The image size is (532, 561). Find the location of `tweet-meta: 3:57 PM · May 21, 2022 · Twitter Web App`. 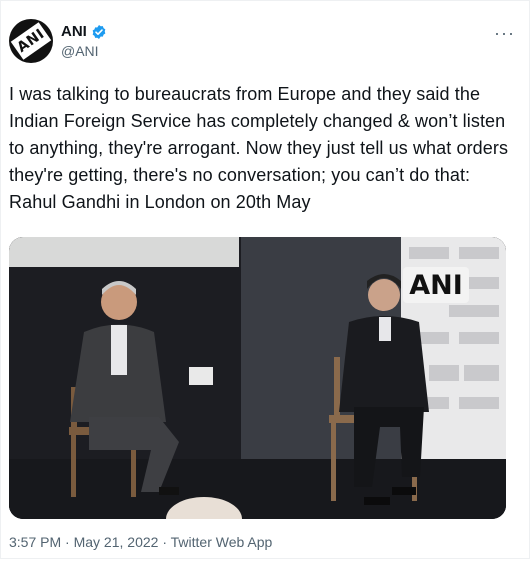

tweet-meta: 3:57 PM · May 21, 2022 · Twitter Web App is located at coordinates (140, 542).